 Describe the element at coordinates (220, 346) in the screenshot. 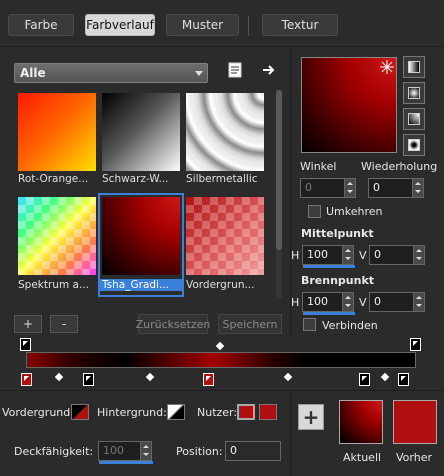

I see `opacity-midpoint-handle` at that location.